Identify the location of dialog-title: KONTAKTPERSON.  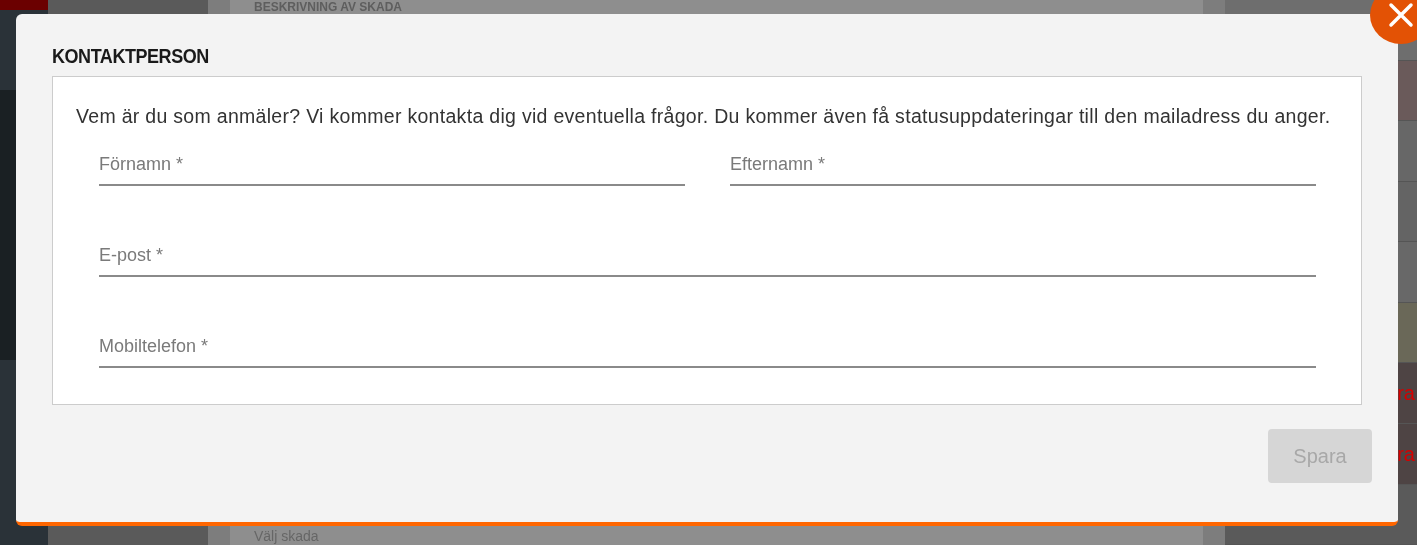
(131, 56).